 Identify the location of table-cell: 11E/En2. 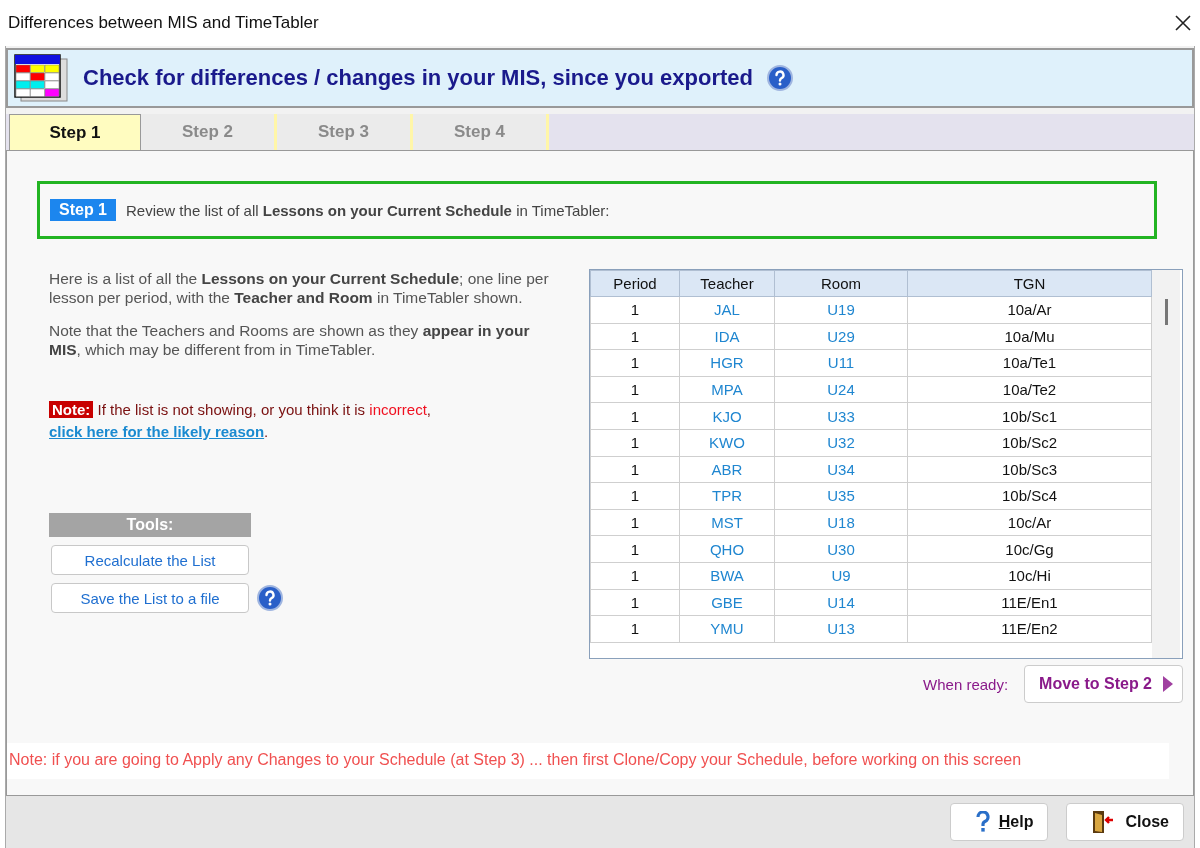
(1029, 629).